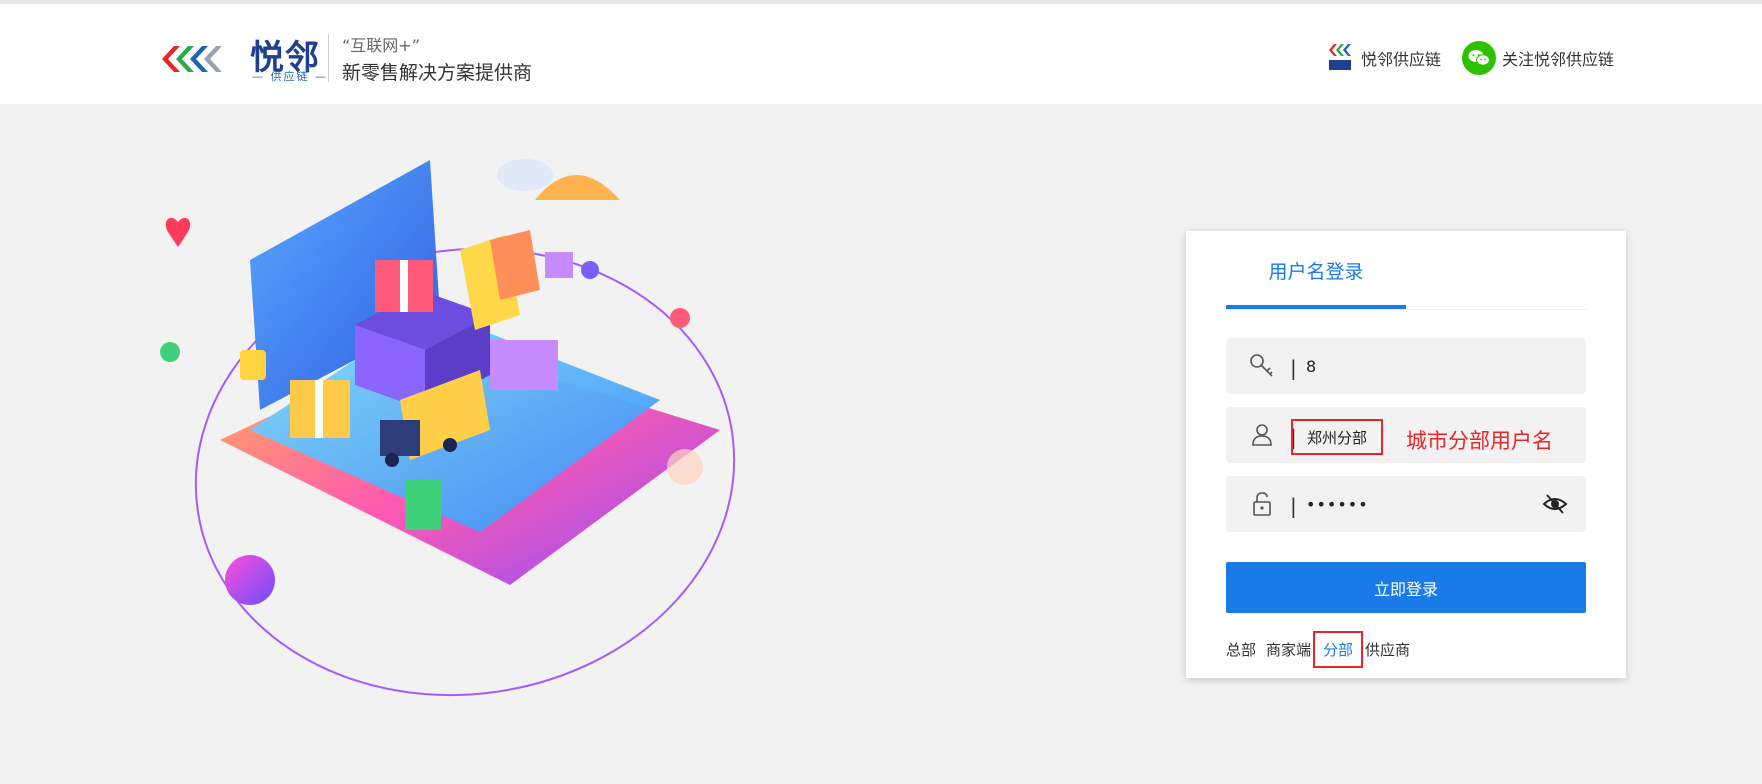 This screenshot has height=784, width=1762. Describe the element at coordinates (1262, 435) in the screenshot. I see `user-icon` at that location.